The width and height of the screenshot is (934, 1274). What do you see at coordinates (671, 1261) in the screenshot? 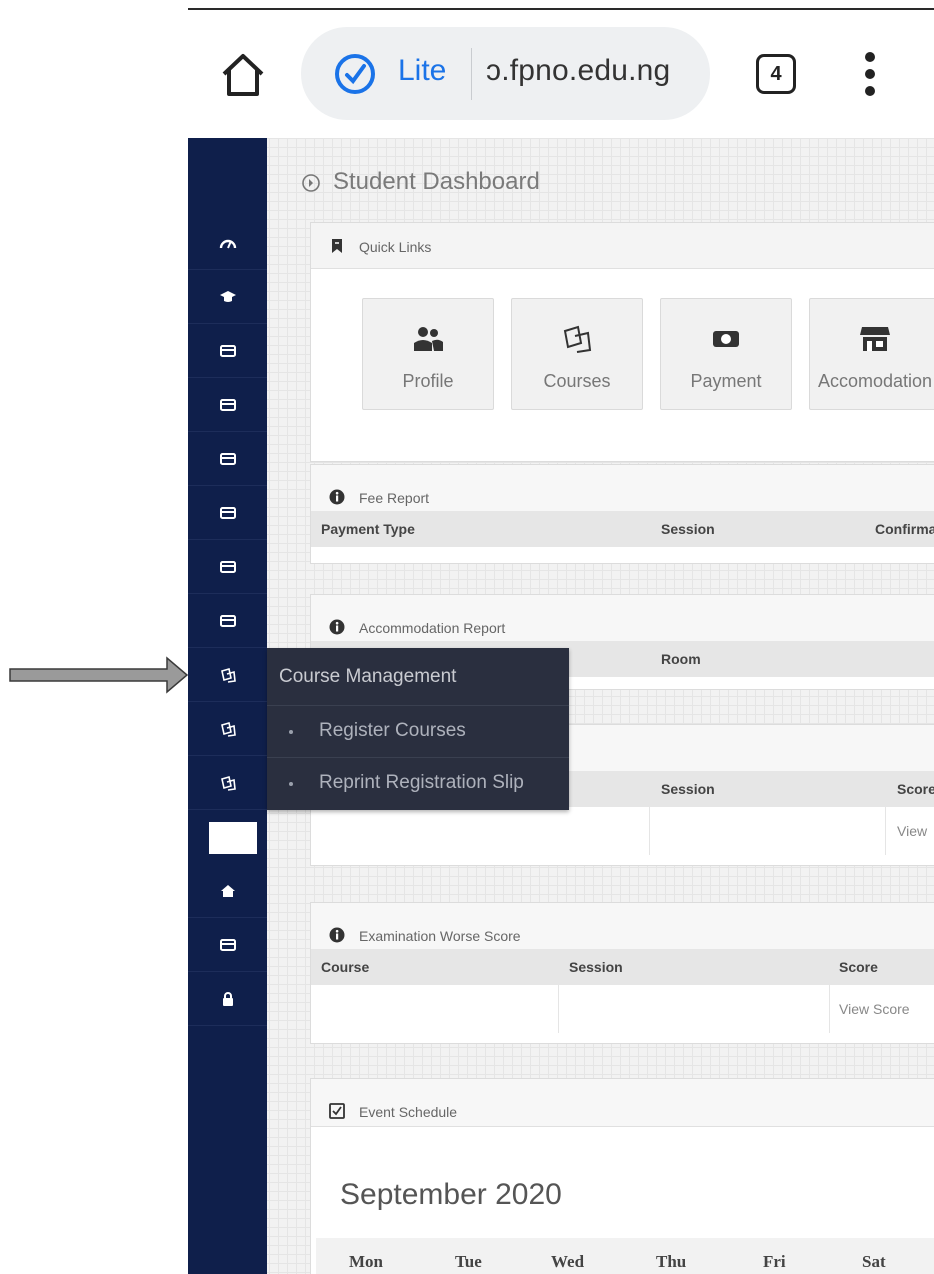
I see `weekday-label: Thu` at bounding box center [671, 1261].